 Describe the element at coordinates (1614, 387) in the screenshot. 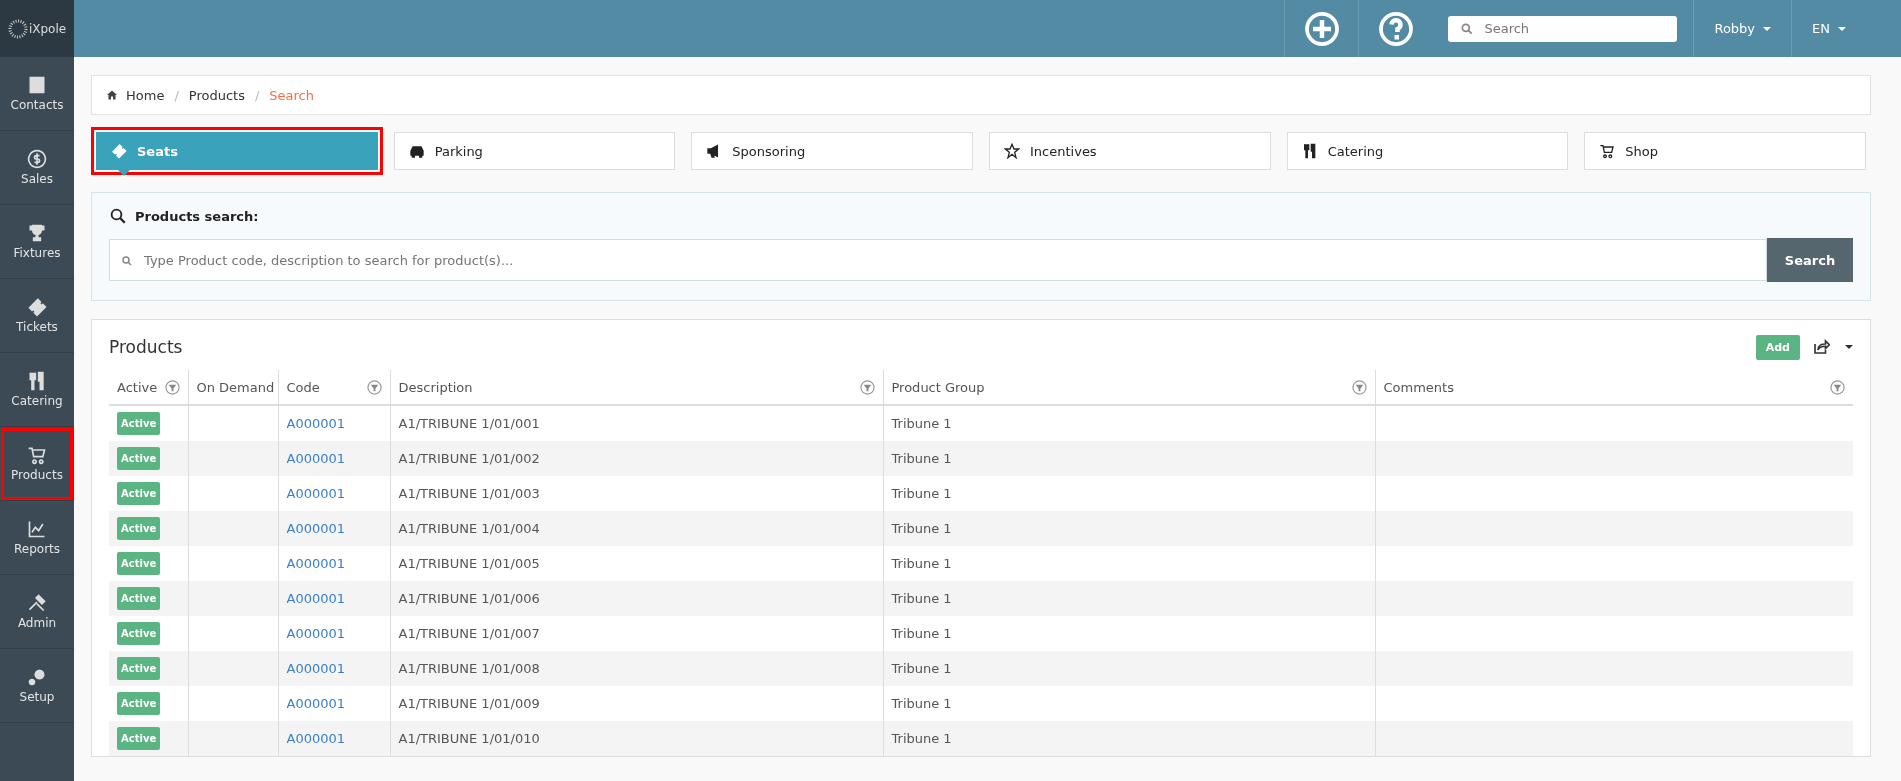

I see `column-header: Comments` at that location.